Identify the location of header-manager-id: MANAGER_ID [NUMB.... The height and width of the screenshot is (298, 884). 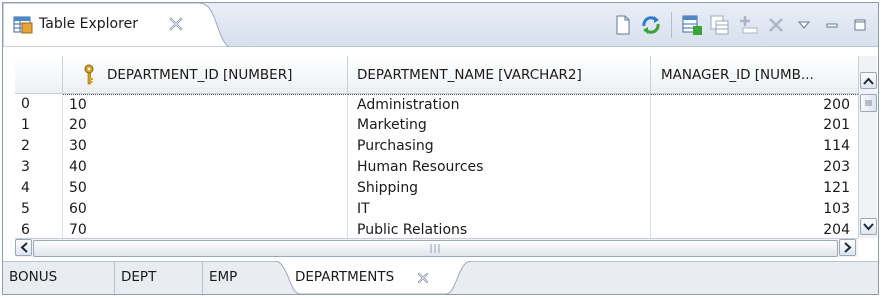
(754, 74).